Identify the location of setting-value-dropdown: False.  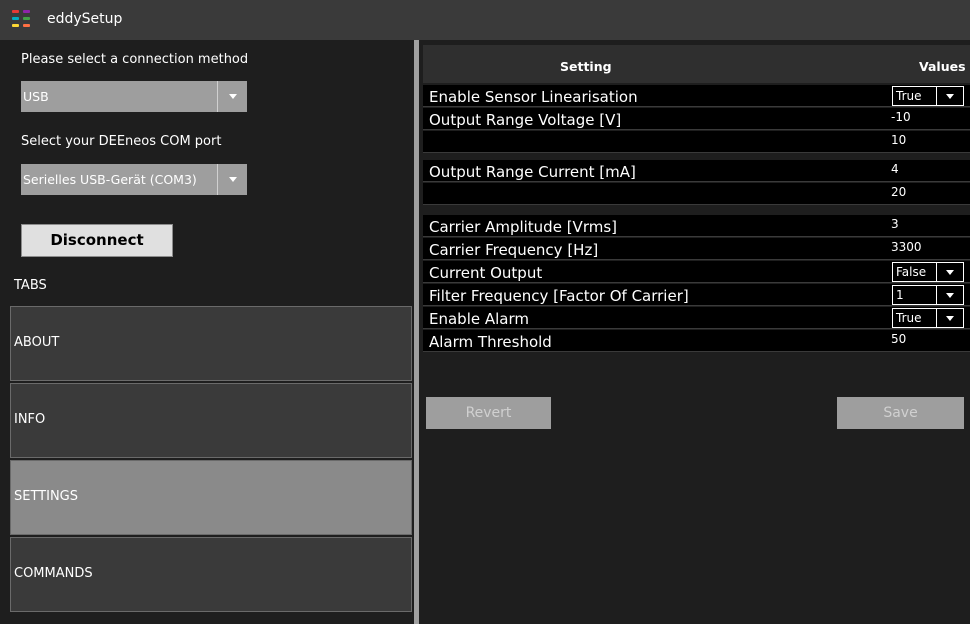
(928, 272).